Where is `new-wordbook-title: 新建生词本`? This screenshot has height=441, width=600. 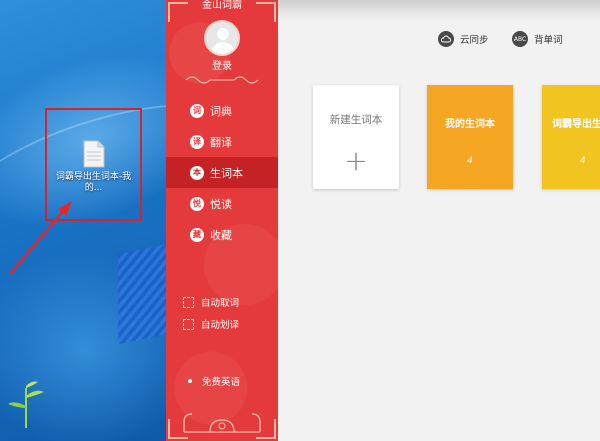
new-wordbook-title: 新建生词本 is located at coordinates (356, 120).